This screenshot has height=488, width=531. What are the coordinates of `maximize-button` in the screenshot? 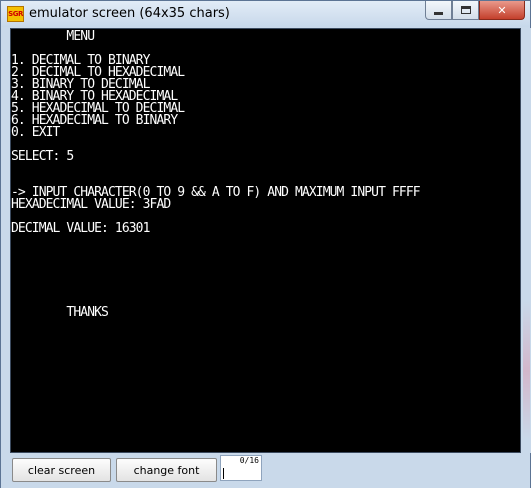 It's located at (465, 10).